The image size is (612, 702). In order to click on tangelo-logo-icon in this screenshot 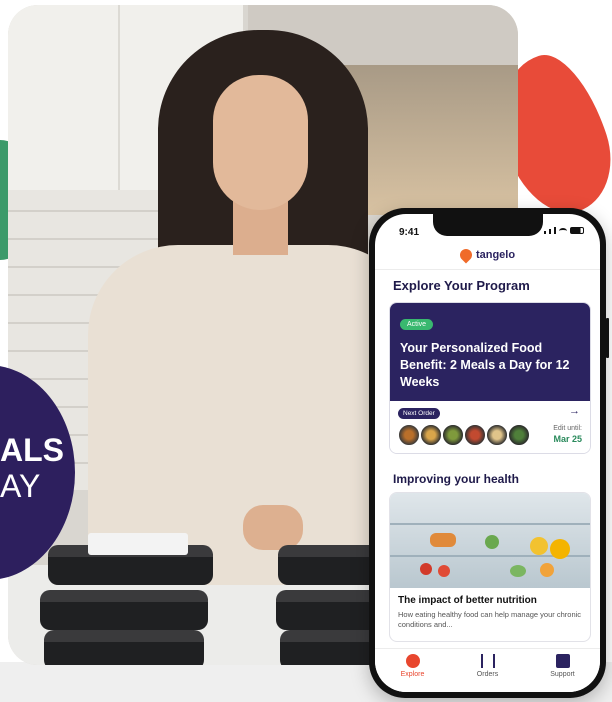, I will do `click(466, 255)`.